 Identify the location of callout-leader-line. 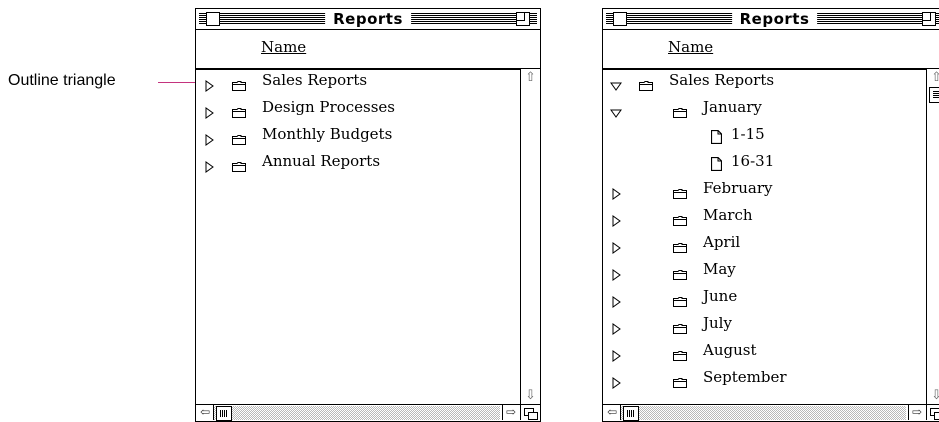
(177, 82).